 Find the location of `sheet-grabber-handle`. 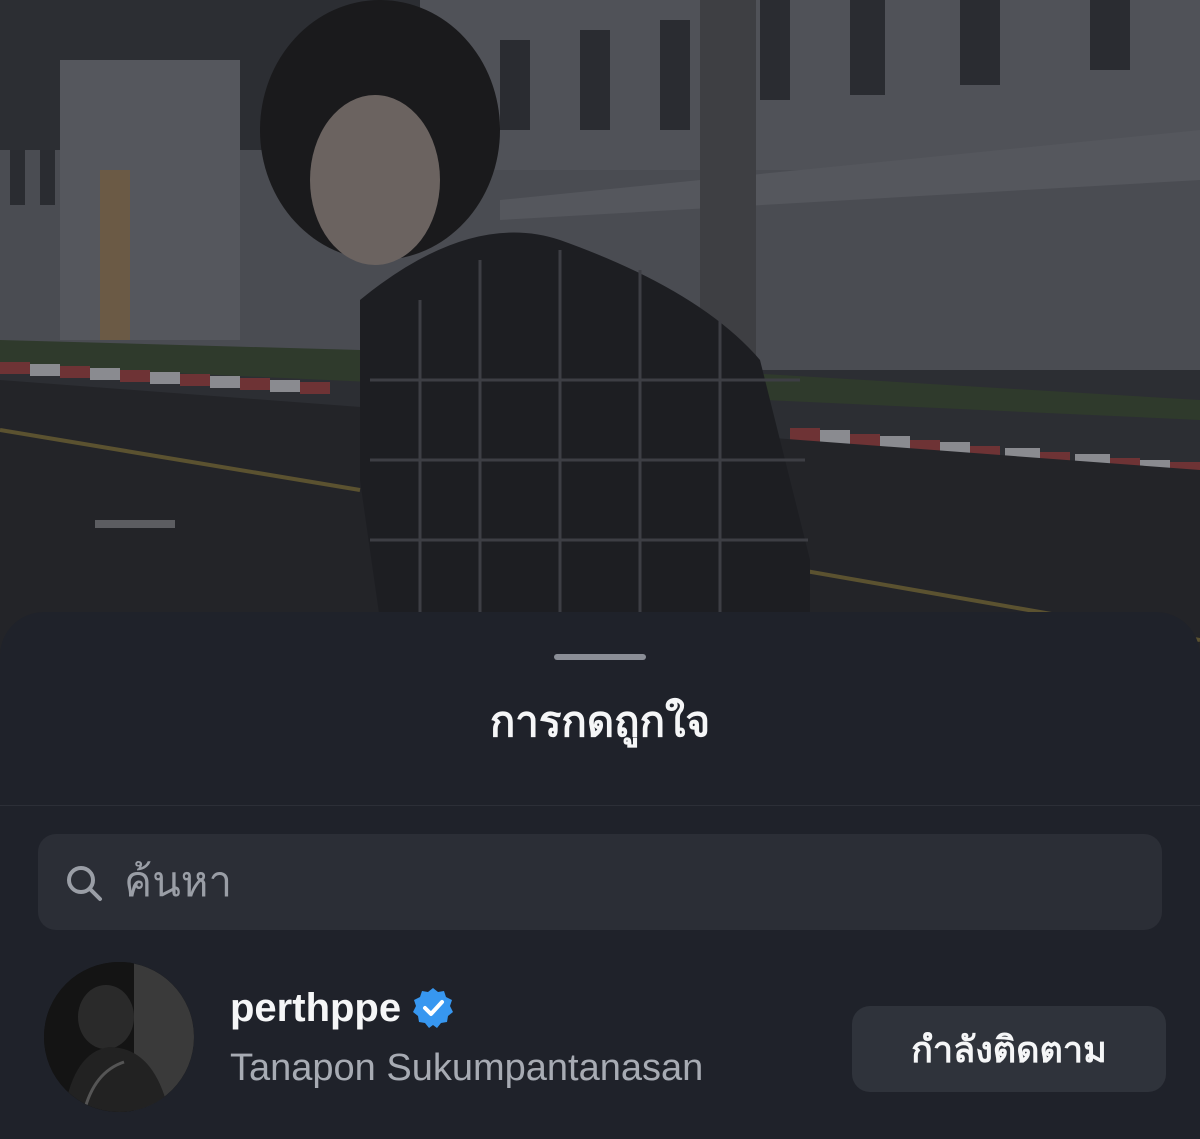

sheet-grabber-handle is located at coordinates (600, 657).